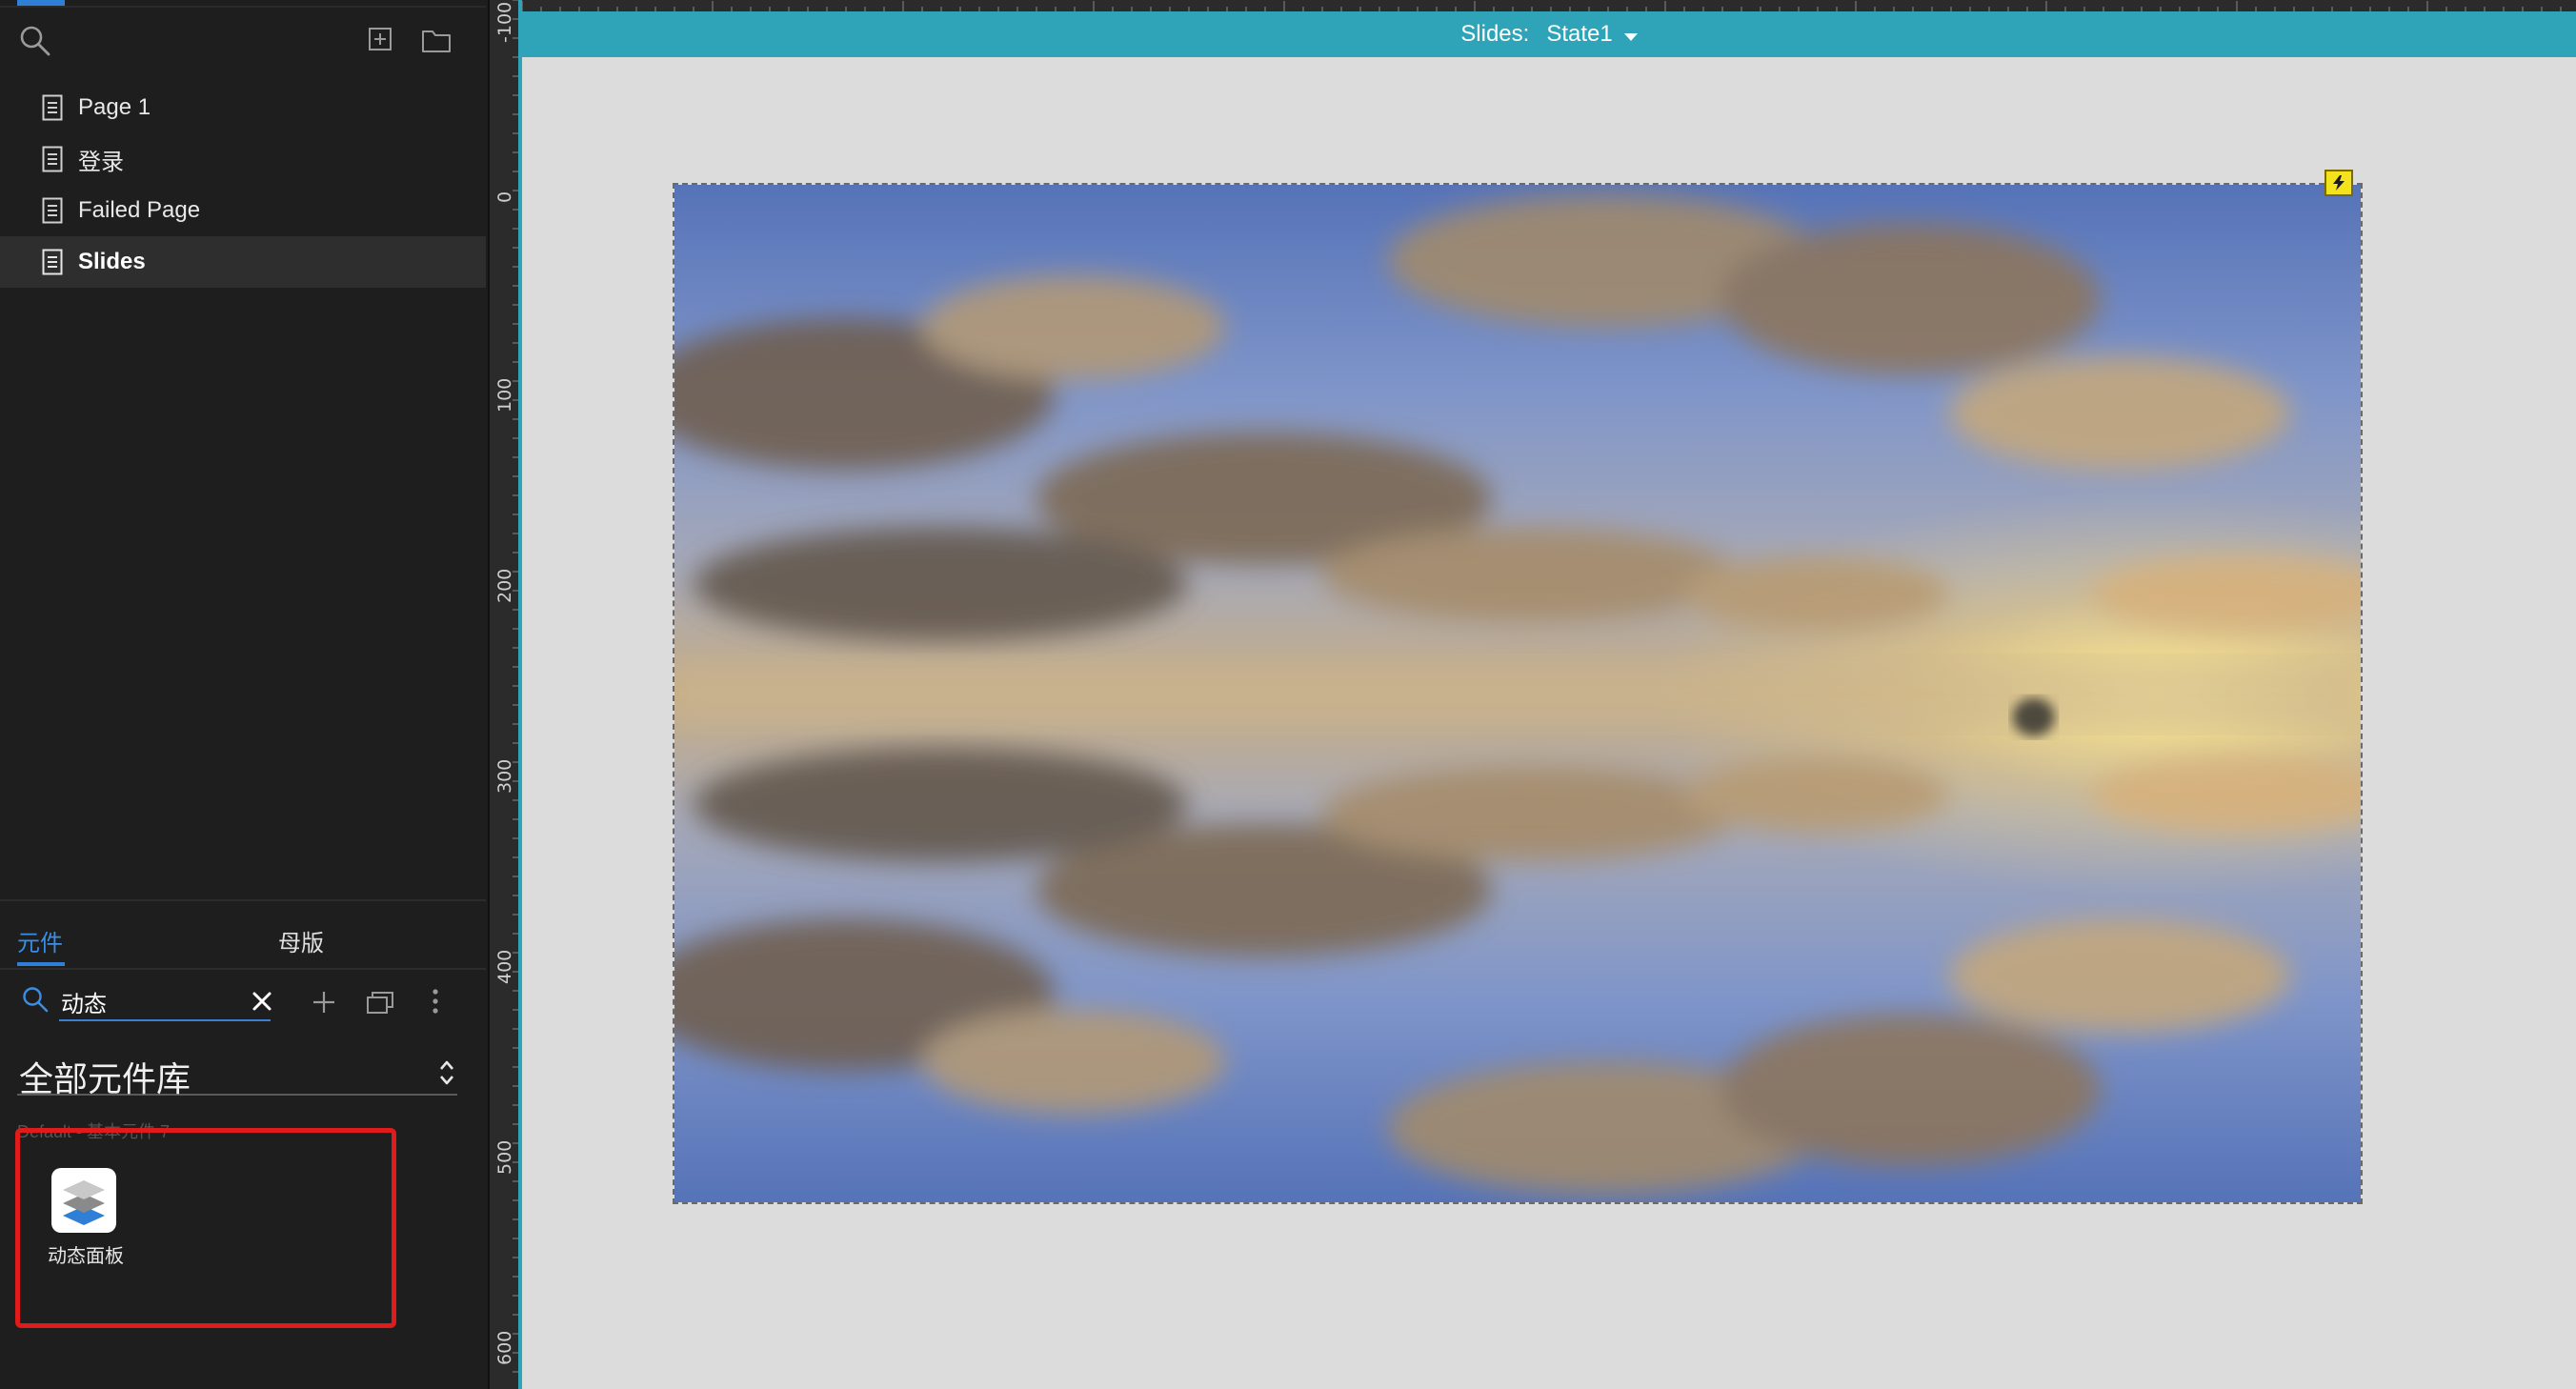 Image resolution: width=2576 pixels, height=1389 pixels. What do you see at coordinates (505, 694) in the screenshot?
I see `vertical-ruler: -100 0 100 200 300 400 500 600` at bounding box center [505, 694].